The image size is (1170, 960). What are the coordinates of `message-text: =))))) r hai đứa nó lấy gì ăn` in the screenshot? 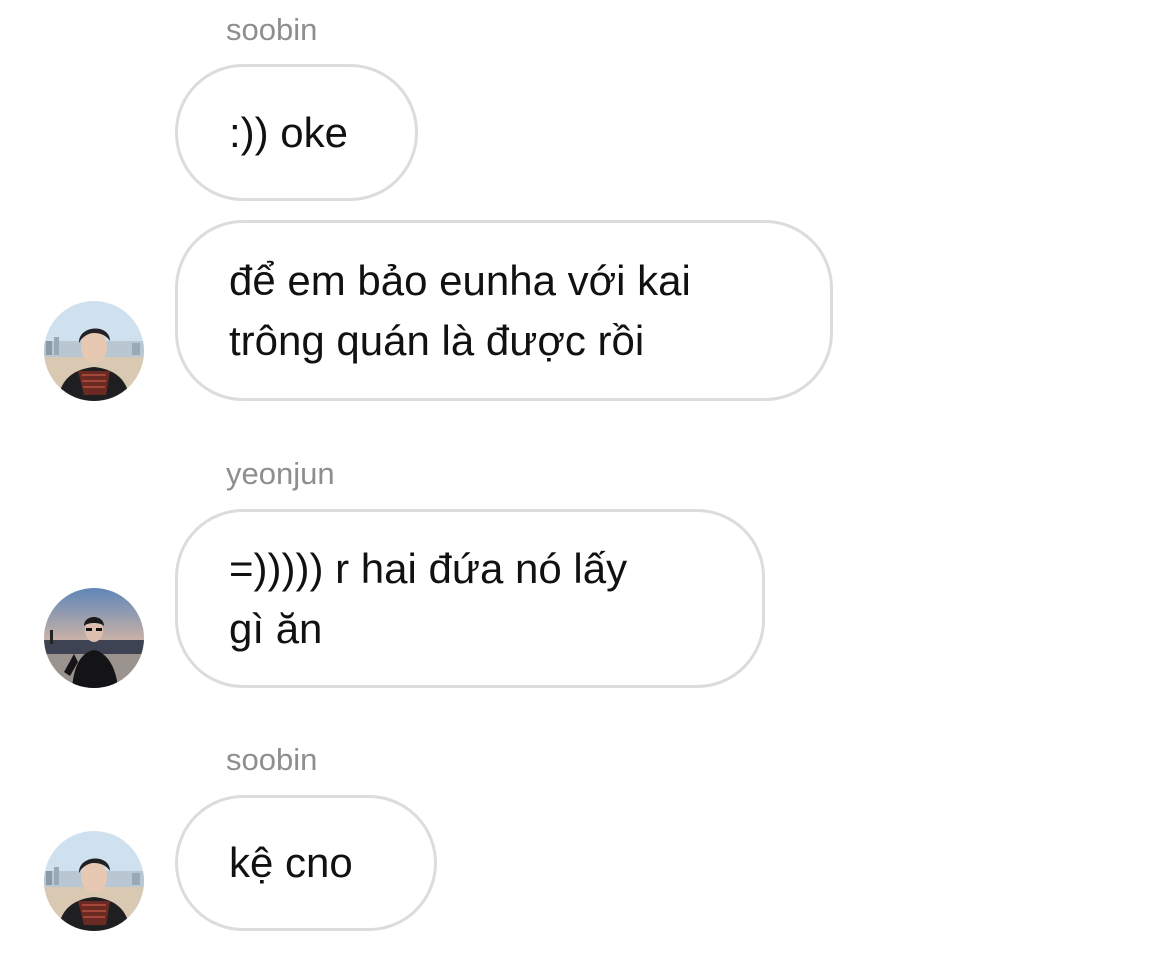 It's located at (428, 598).